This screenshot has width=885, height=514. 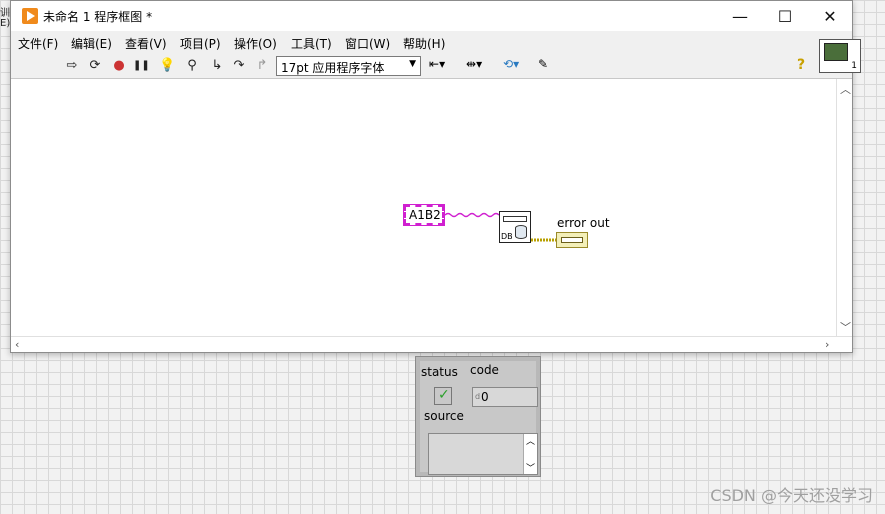 I want to click on pause-icon: ❚❚, so click(x=141, y=66).